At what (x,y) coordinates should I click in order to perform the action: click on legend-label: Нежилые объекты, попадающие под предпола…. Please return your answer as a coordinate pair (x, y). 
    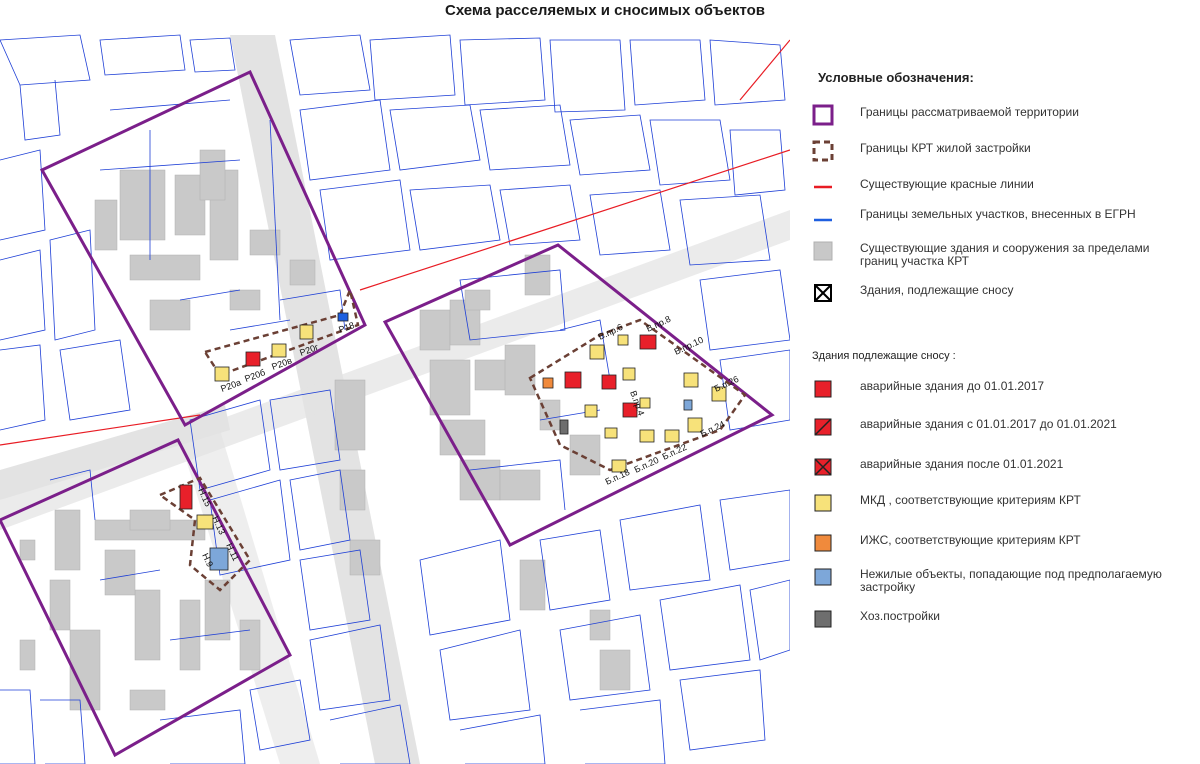
    Looking at the image, I should click on (1011, 580).